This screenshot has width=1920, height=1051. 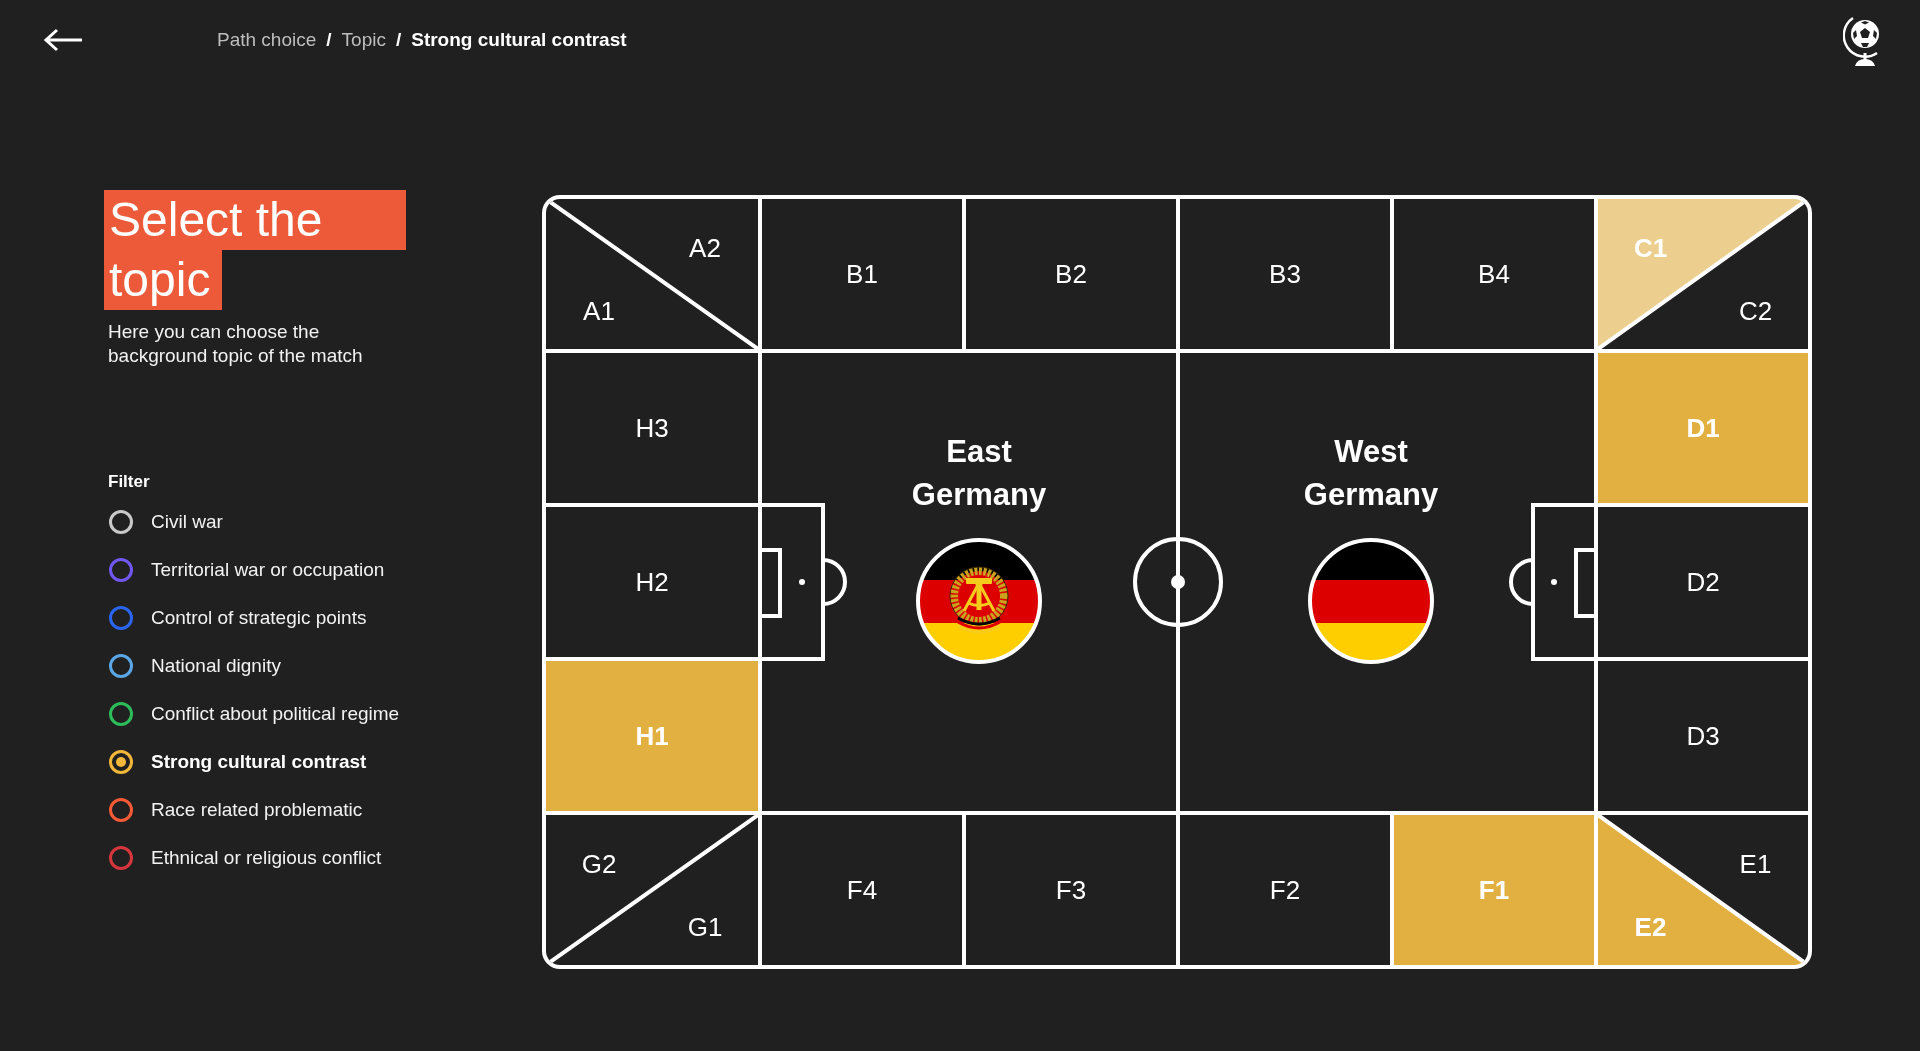 What do you see at coordinates (257, 810) in the screenshot?
I see `radio-label: Race related problematic` at bounding box center [257, 810].